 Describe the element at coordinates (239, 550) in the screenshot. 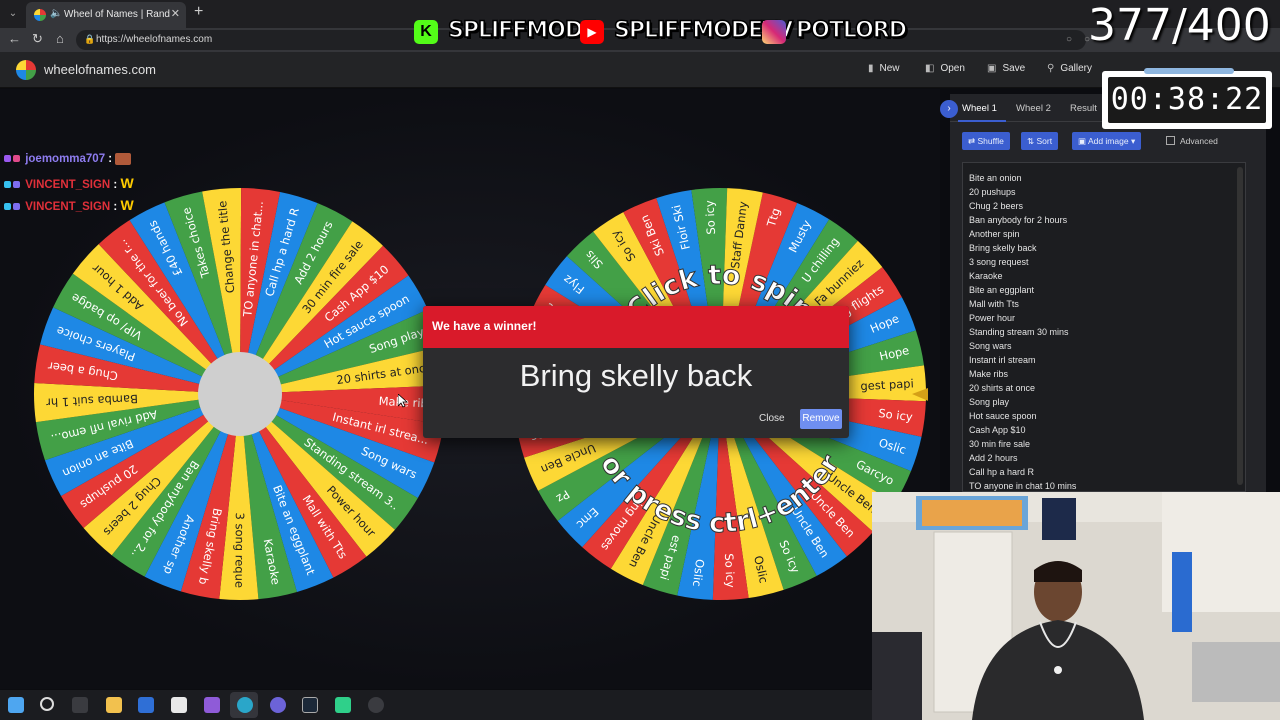

I see `wheel-segment-label: 3 song reque` at that location.